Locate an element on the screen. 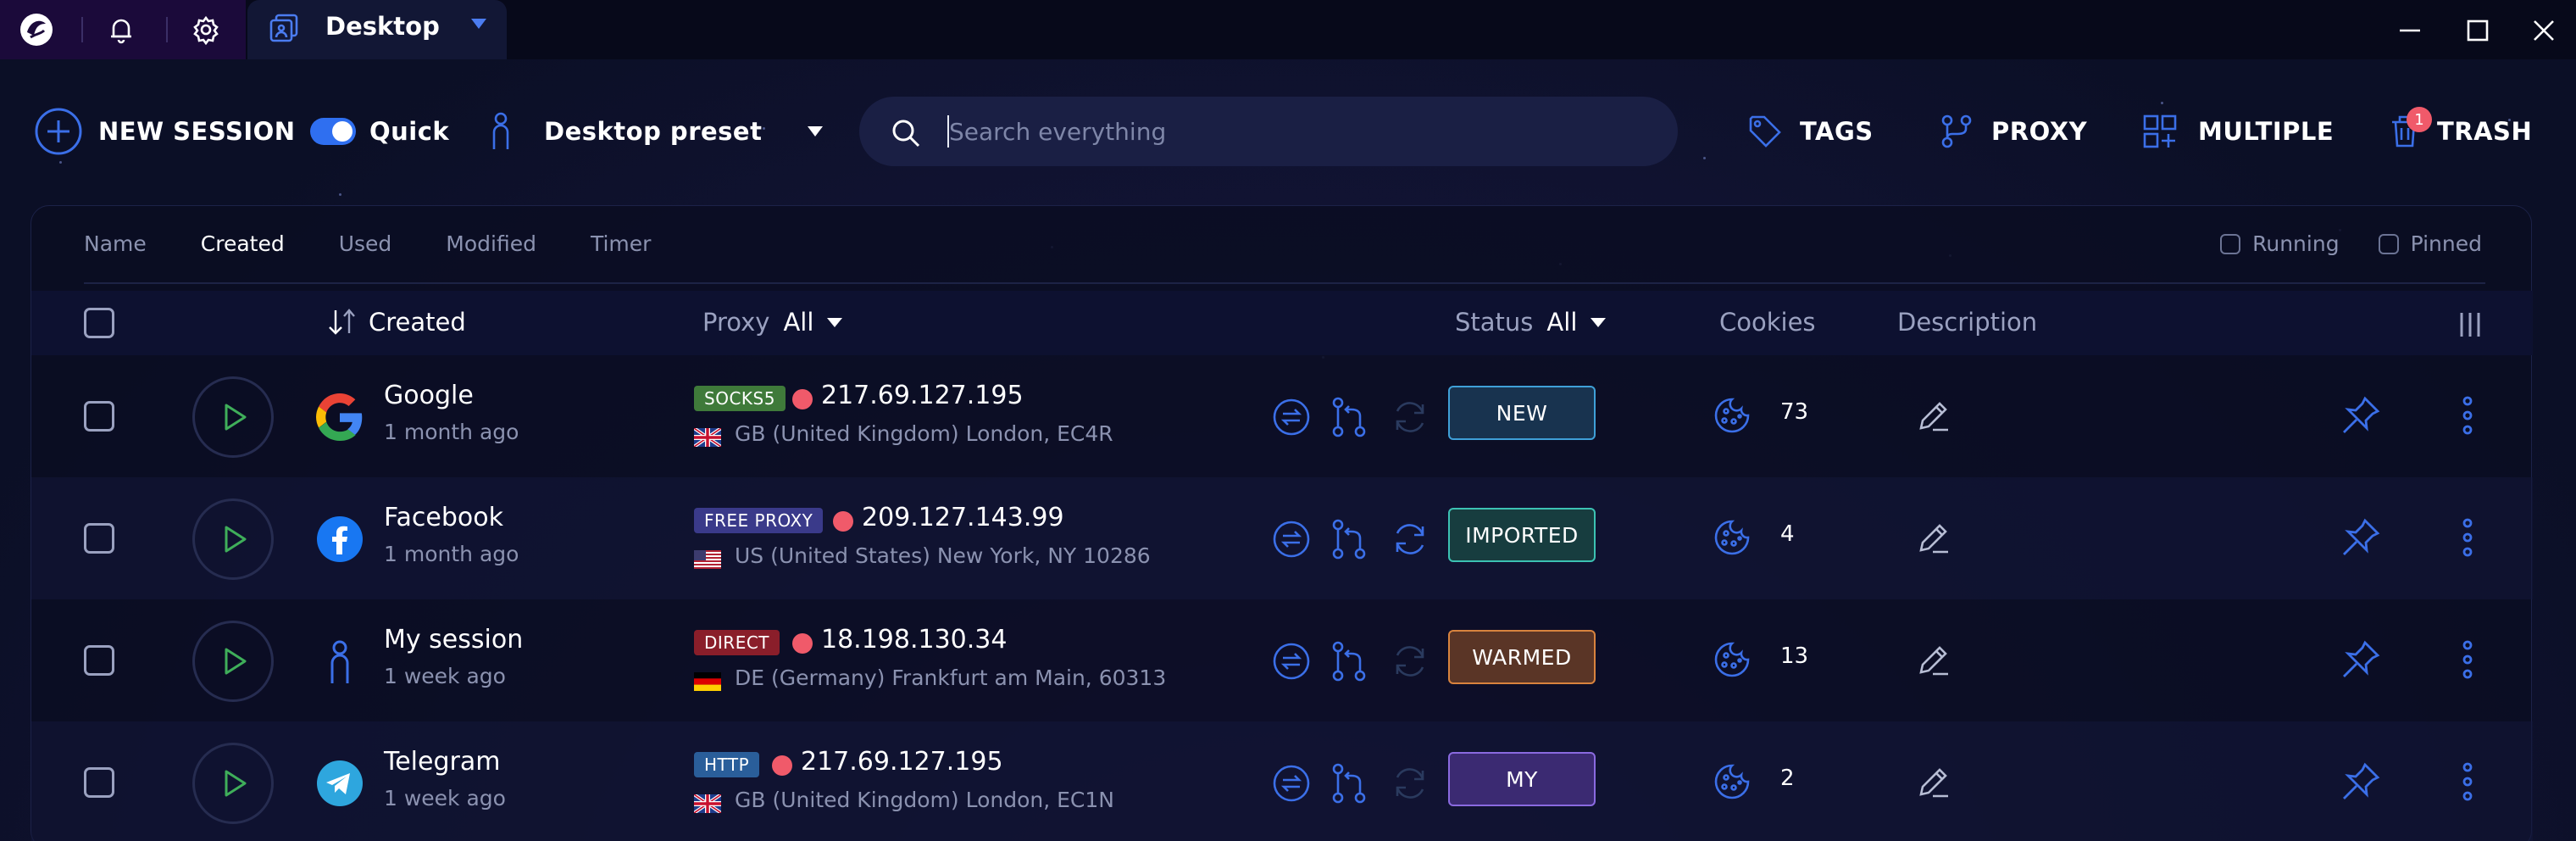  session-created-time: 1 week ago is located at coordinates (445, 798).